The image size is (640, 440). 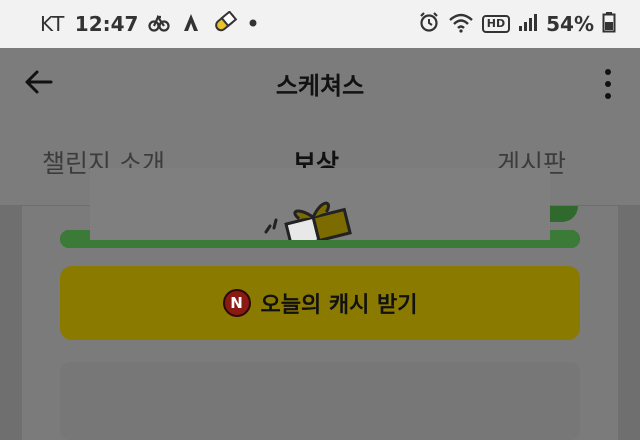 I want to click on naver-n-icon: N, so click(x=236, y=303).